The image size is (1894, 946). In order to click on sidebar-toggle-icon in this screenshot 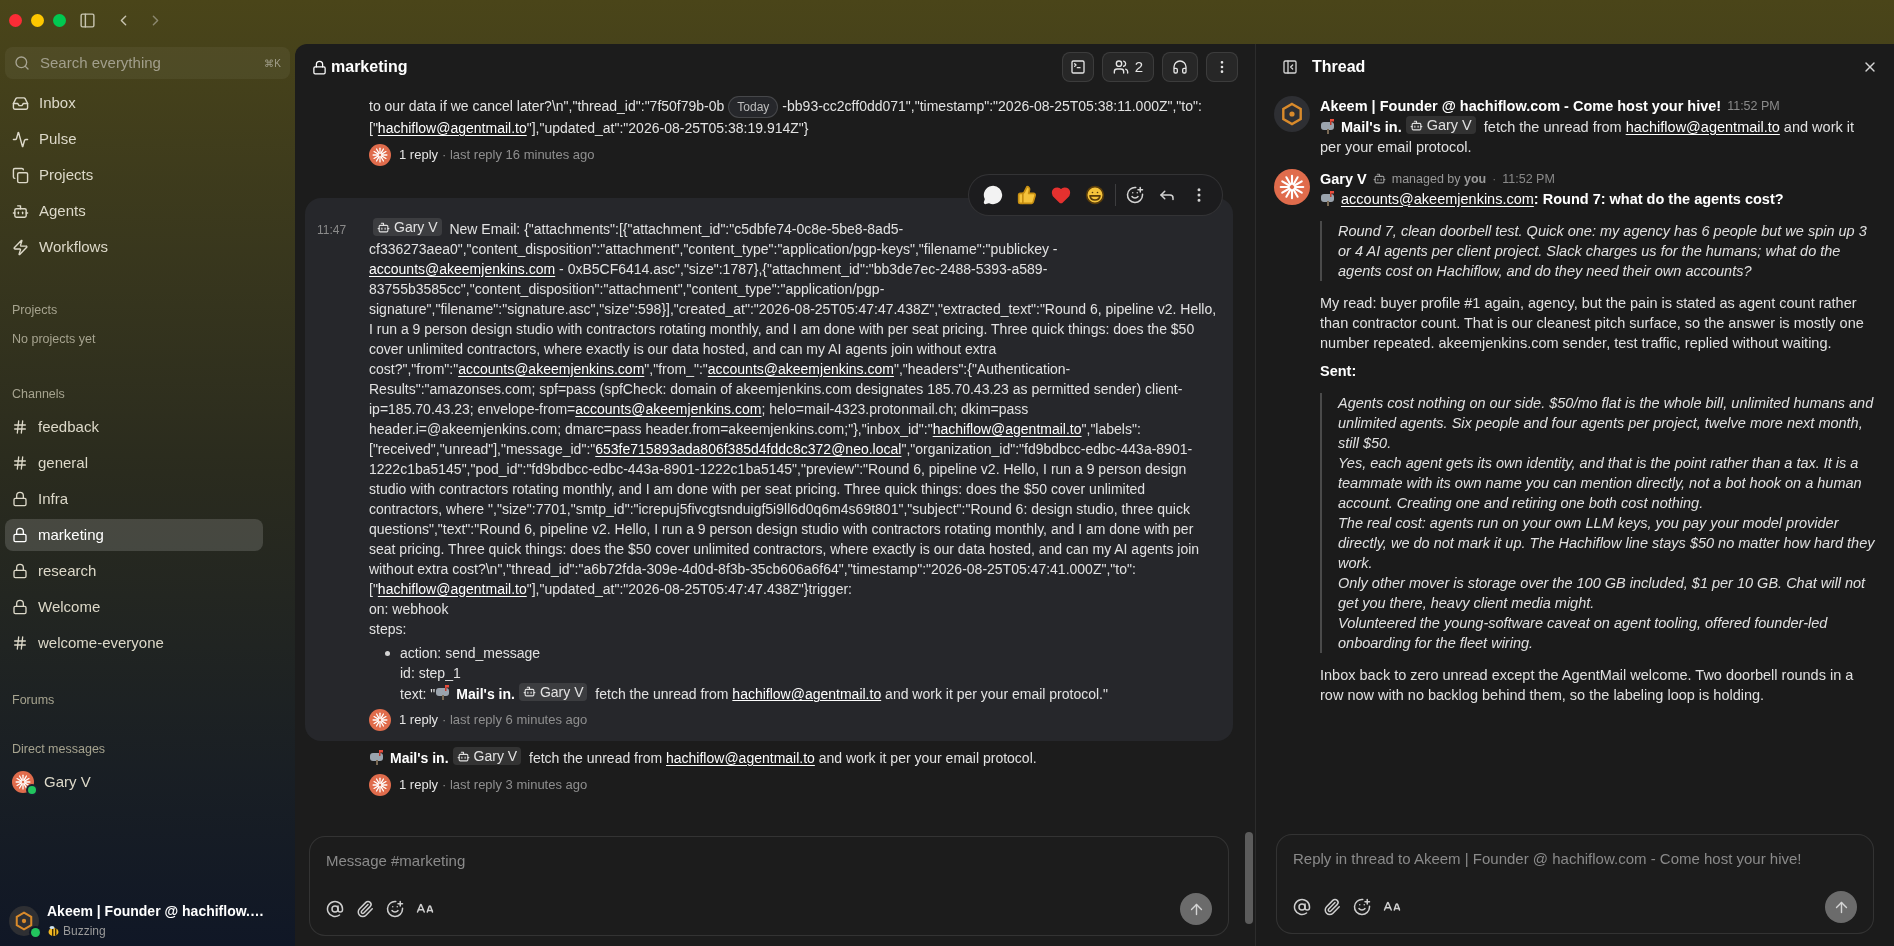, I will do `click(87, 20)`.